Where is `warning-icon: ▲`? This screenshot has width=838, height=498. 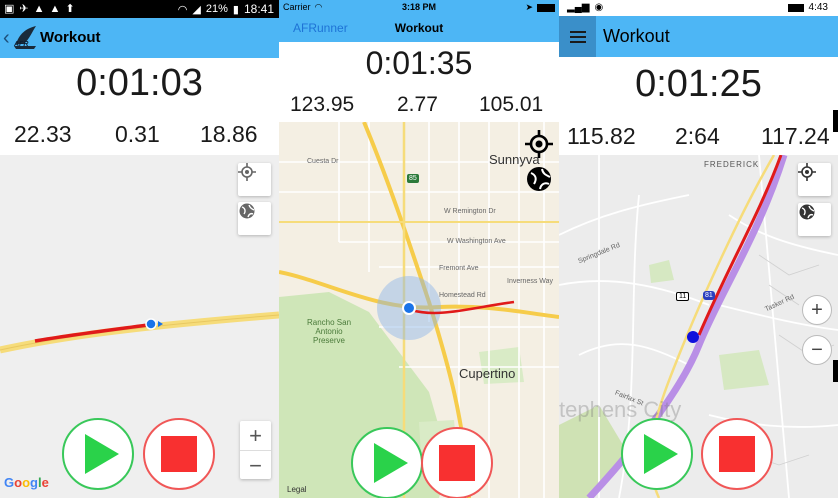 warning-icon: ▲ is located at coordinates (39, 8).